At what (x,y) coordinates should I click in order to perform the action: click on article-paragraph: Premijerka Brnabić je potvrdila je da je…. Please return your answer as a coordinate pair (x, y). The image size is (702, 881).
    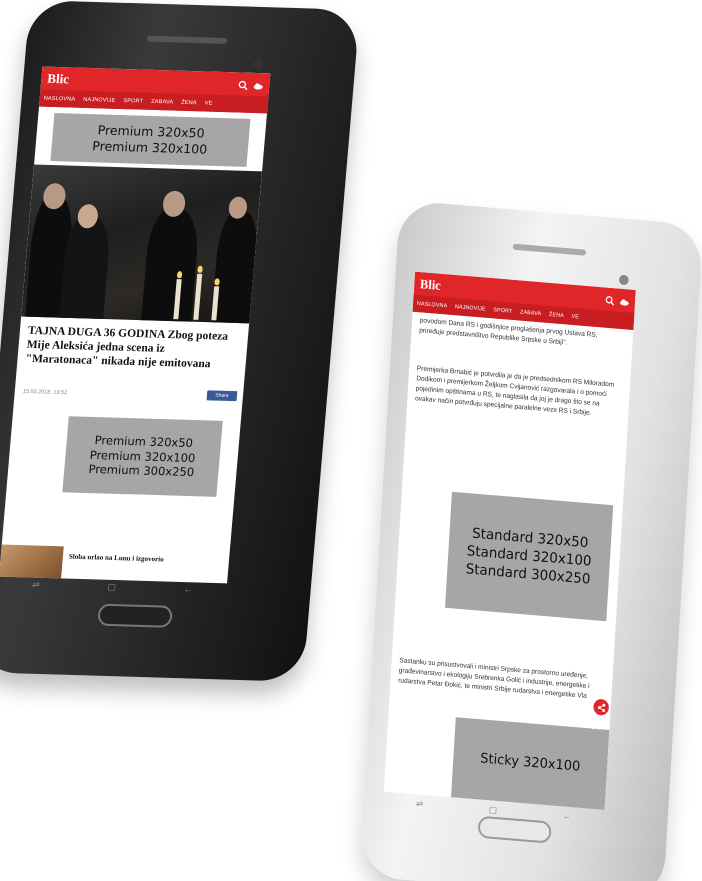
    Looking at the image, I should click on (514, 391).